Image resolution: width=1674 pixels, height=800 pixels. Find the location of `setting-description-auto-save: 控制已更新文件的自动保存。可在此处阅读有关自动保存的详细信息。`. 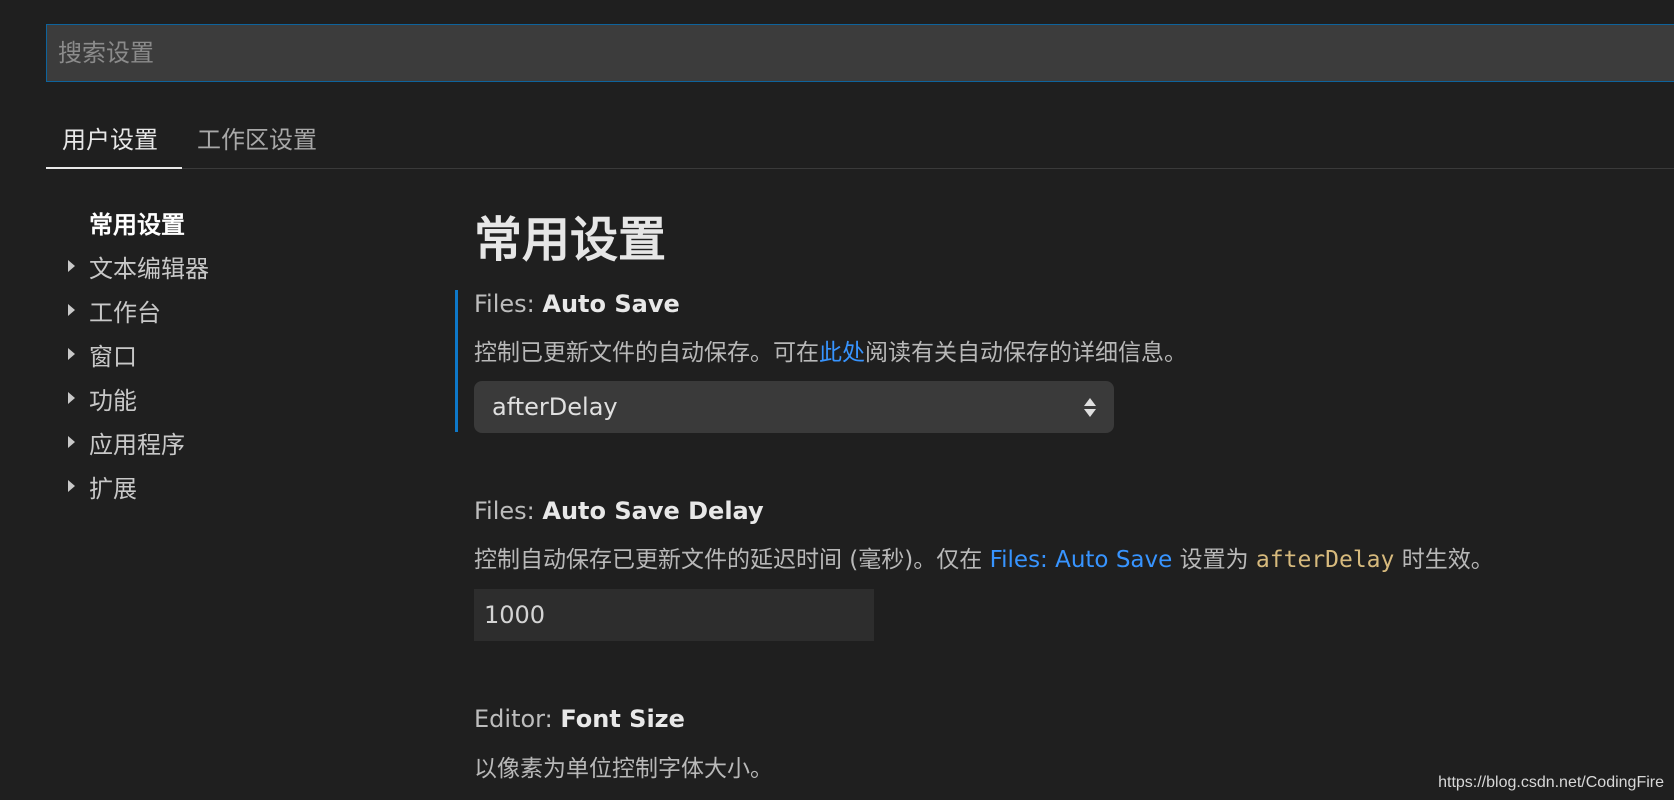

setting-description-auto-save: 控制已更新文件的自动保存。可在此处阅读有关自动保存的详细信息。 is located at coordinates (830, 350).